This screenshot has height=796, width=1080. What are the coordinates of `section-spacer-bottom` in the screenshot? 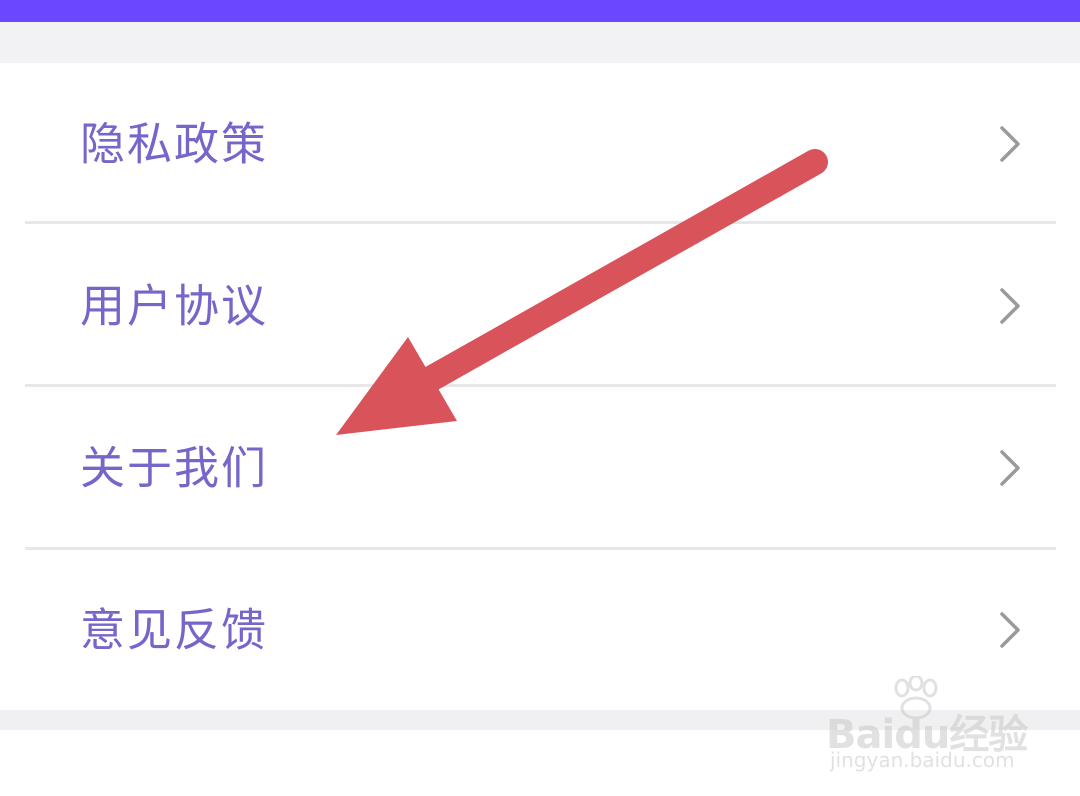 It's located at (540, 720).